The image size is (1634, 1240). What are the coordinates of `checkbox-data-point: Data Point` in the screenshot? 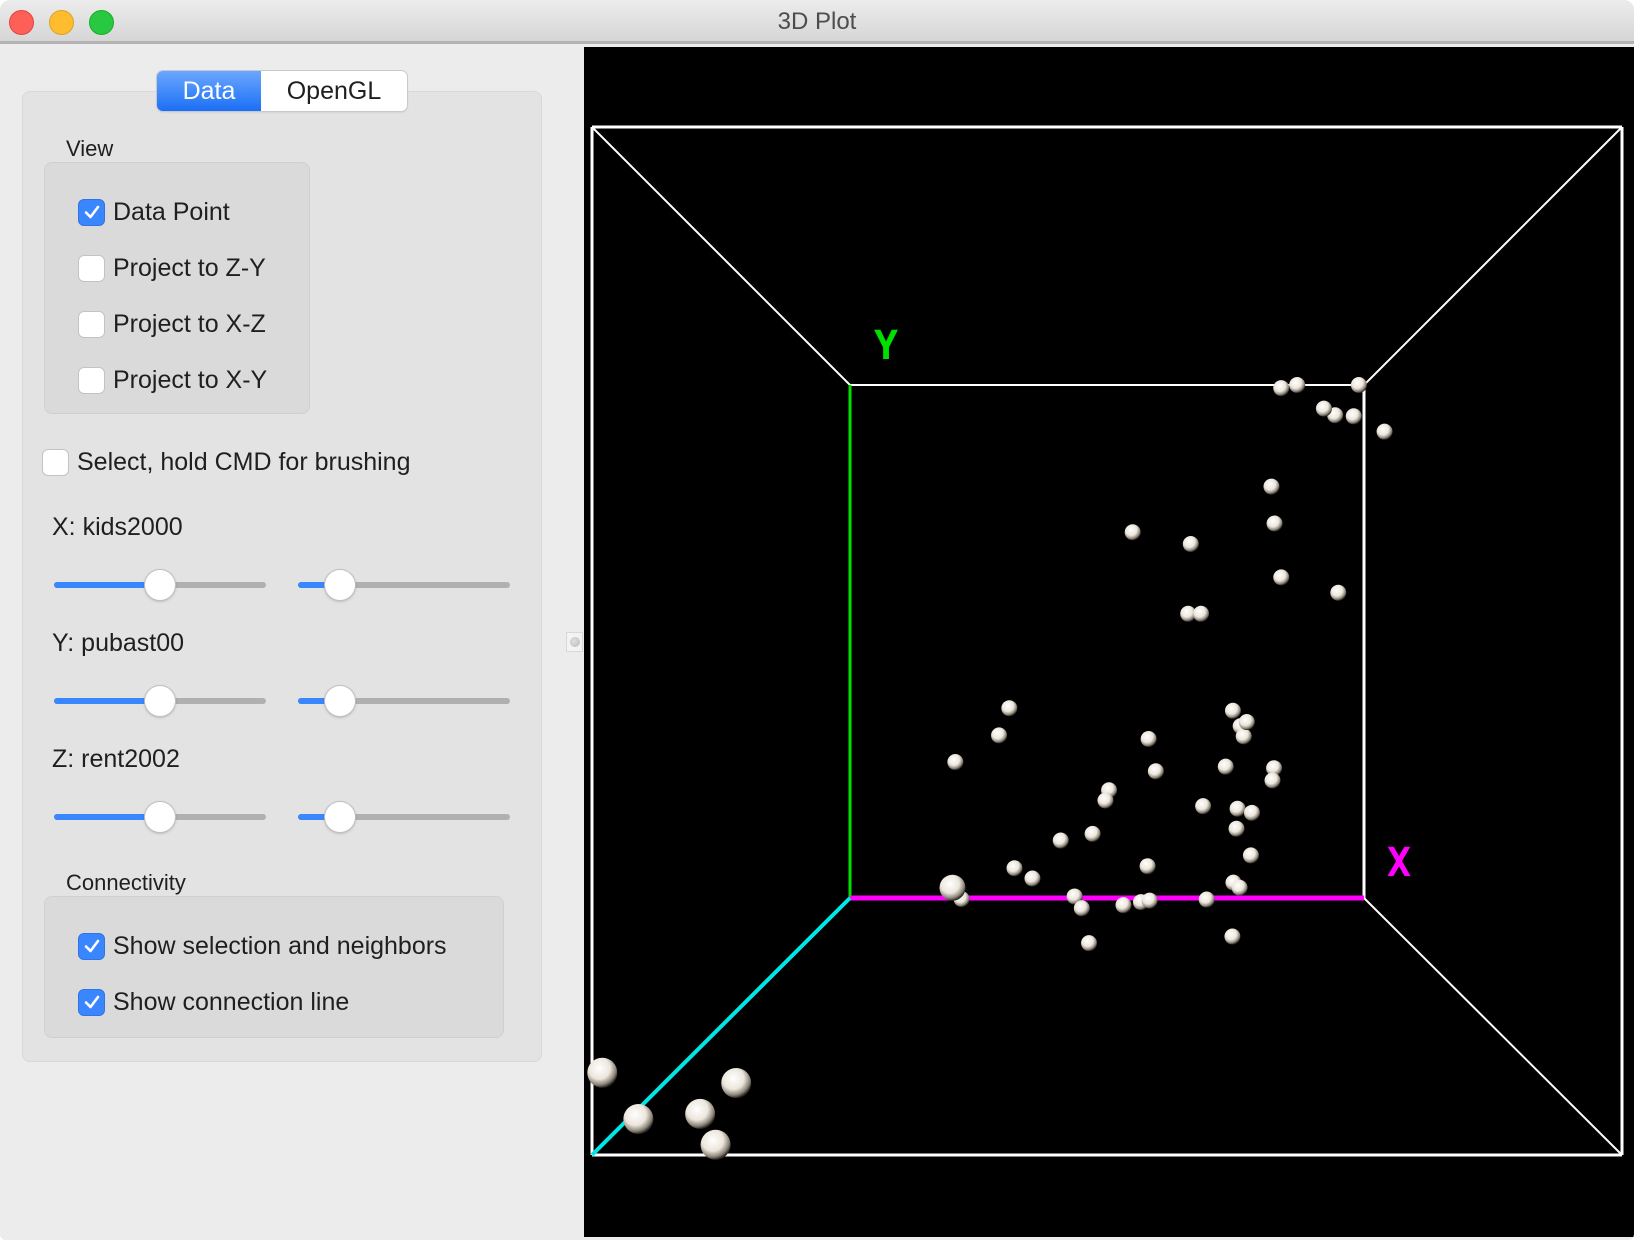 It's located at (154, 212).